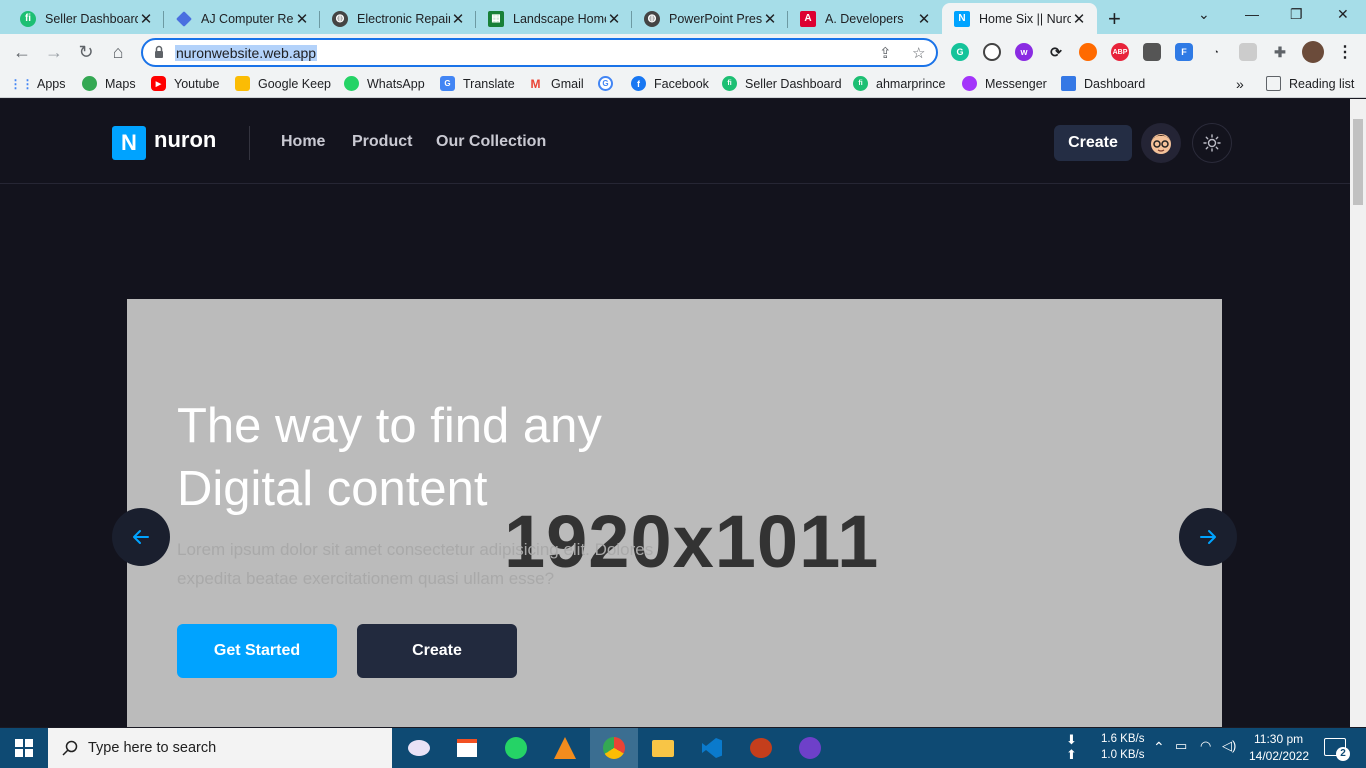 The image size is (1366, 768). What do you see at coordinates (1159, 747) in the screenshot?
I see `chevron-up-icon: ⌃` at bounding box center [1159, 747].